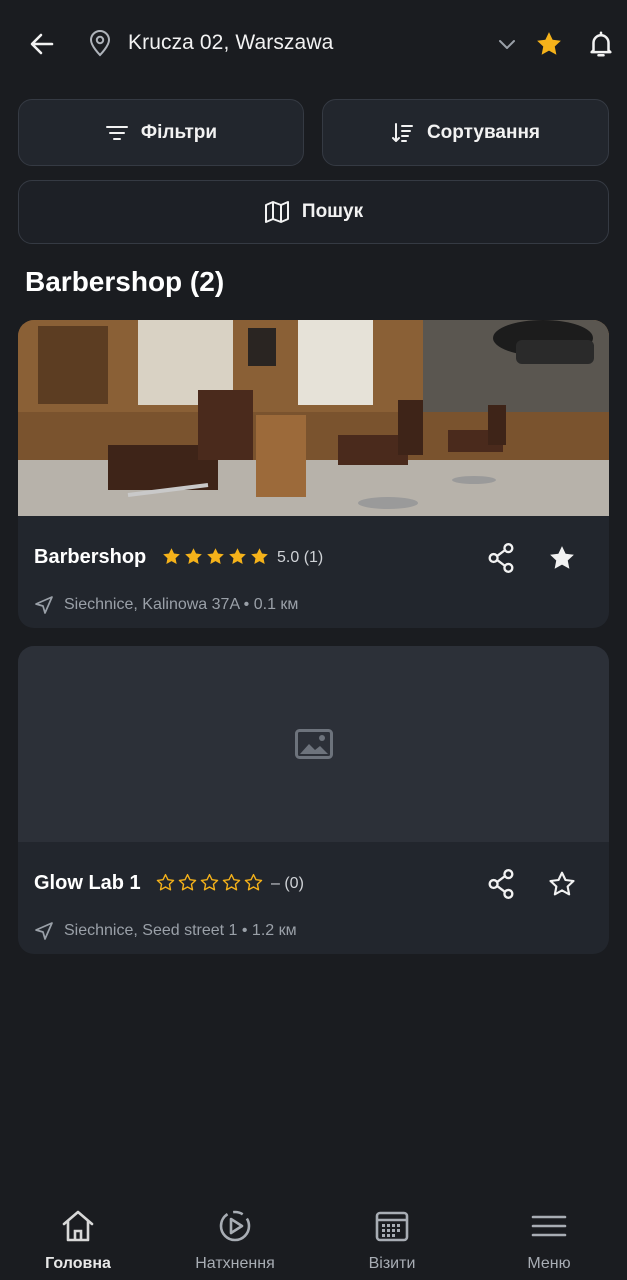 The height and width of the screenshot is (1280, 627). Describe the element at coordinates (42, 44) in the screenshot. I see `back-arrow-icon` at that location.